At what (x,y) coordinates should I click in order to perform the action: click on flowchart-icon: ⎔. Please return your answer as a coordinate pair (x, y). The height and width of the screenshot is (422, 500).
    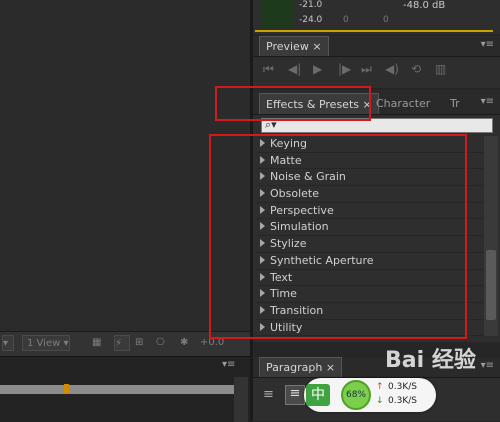
    Looking at the image, I should click on (164, 343).